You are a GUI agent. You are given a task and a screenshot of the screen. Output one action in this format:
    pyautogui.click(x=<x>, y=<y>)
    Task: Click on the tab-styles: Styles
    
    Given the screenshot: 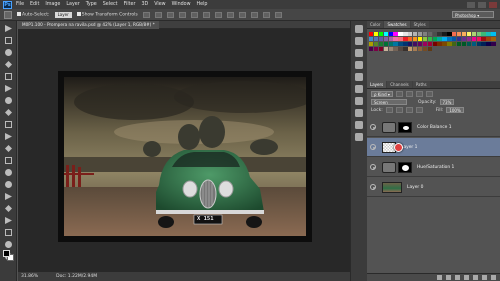 What is the action you would take?
    pyautogui.click(x=419, y=24)
    